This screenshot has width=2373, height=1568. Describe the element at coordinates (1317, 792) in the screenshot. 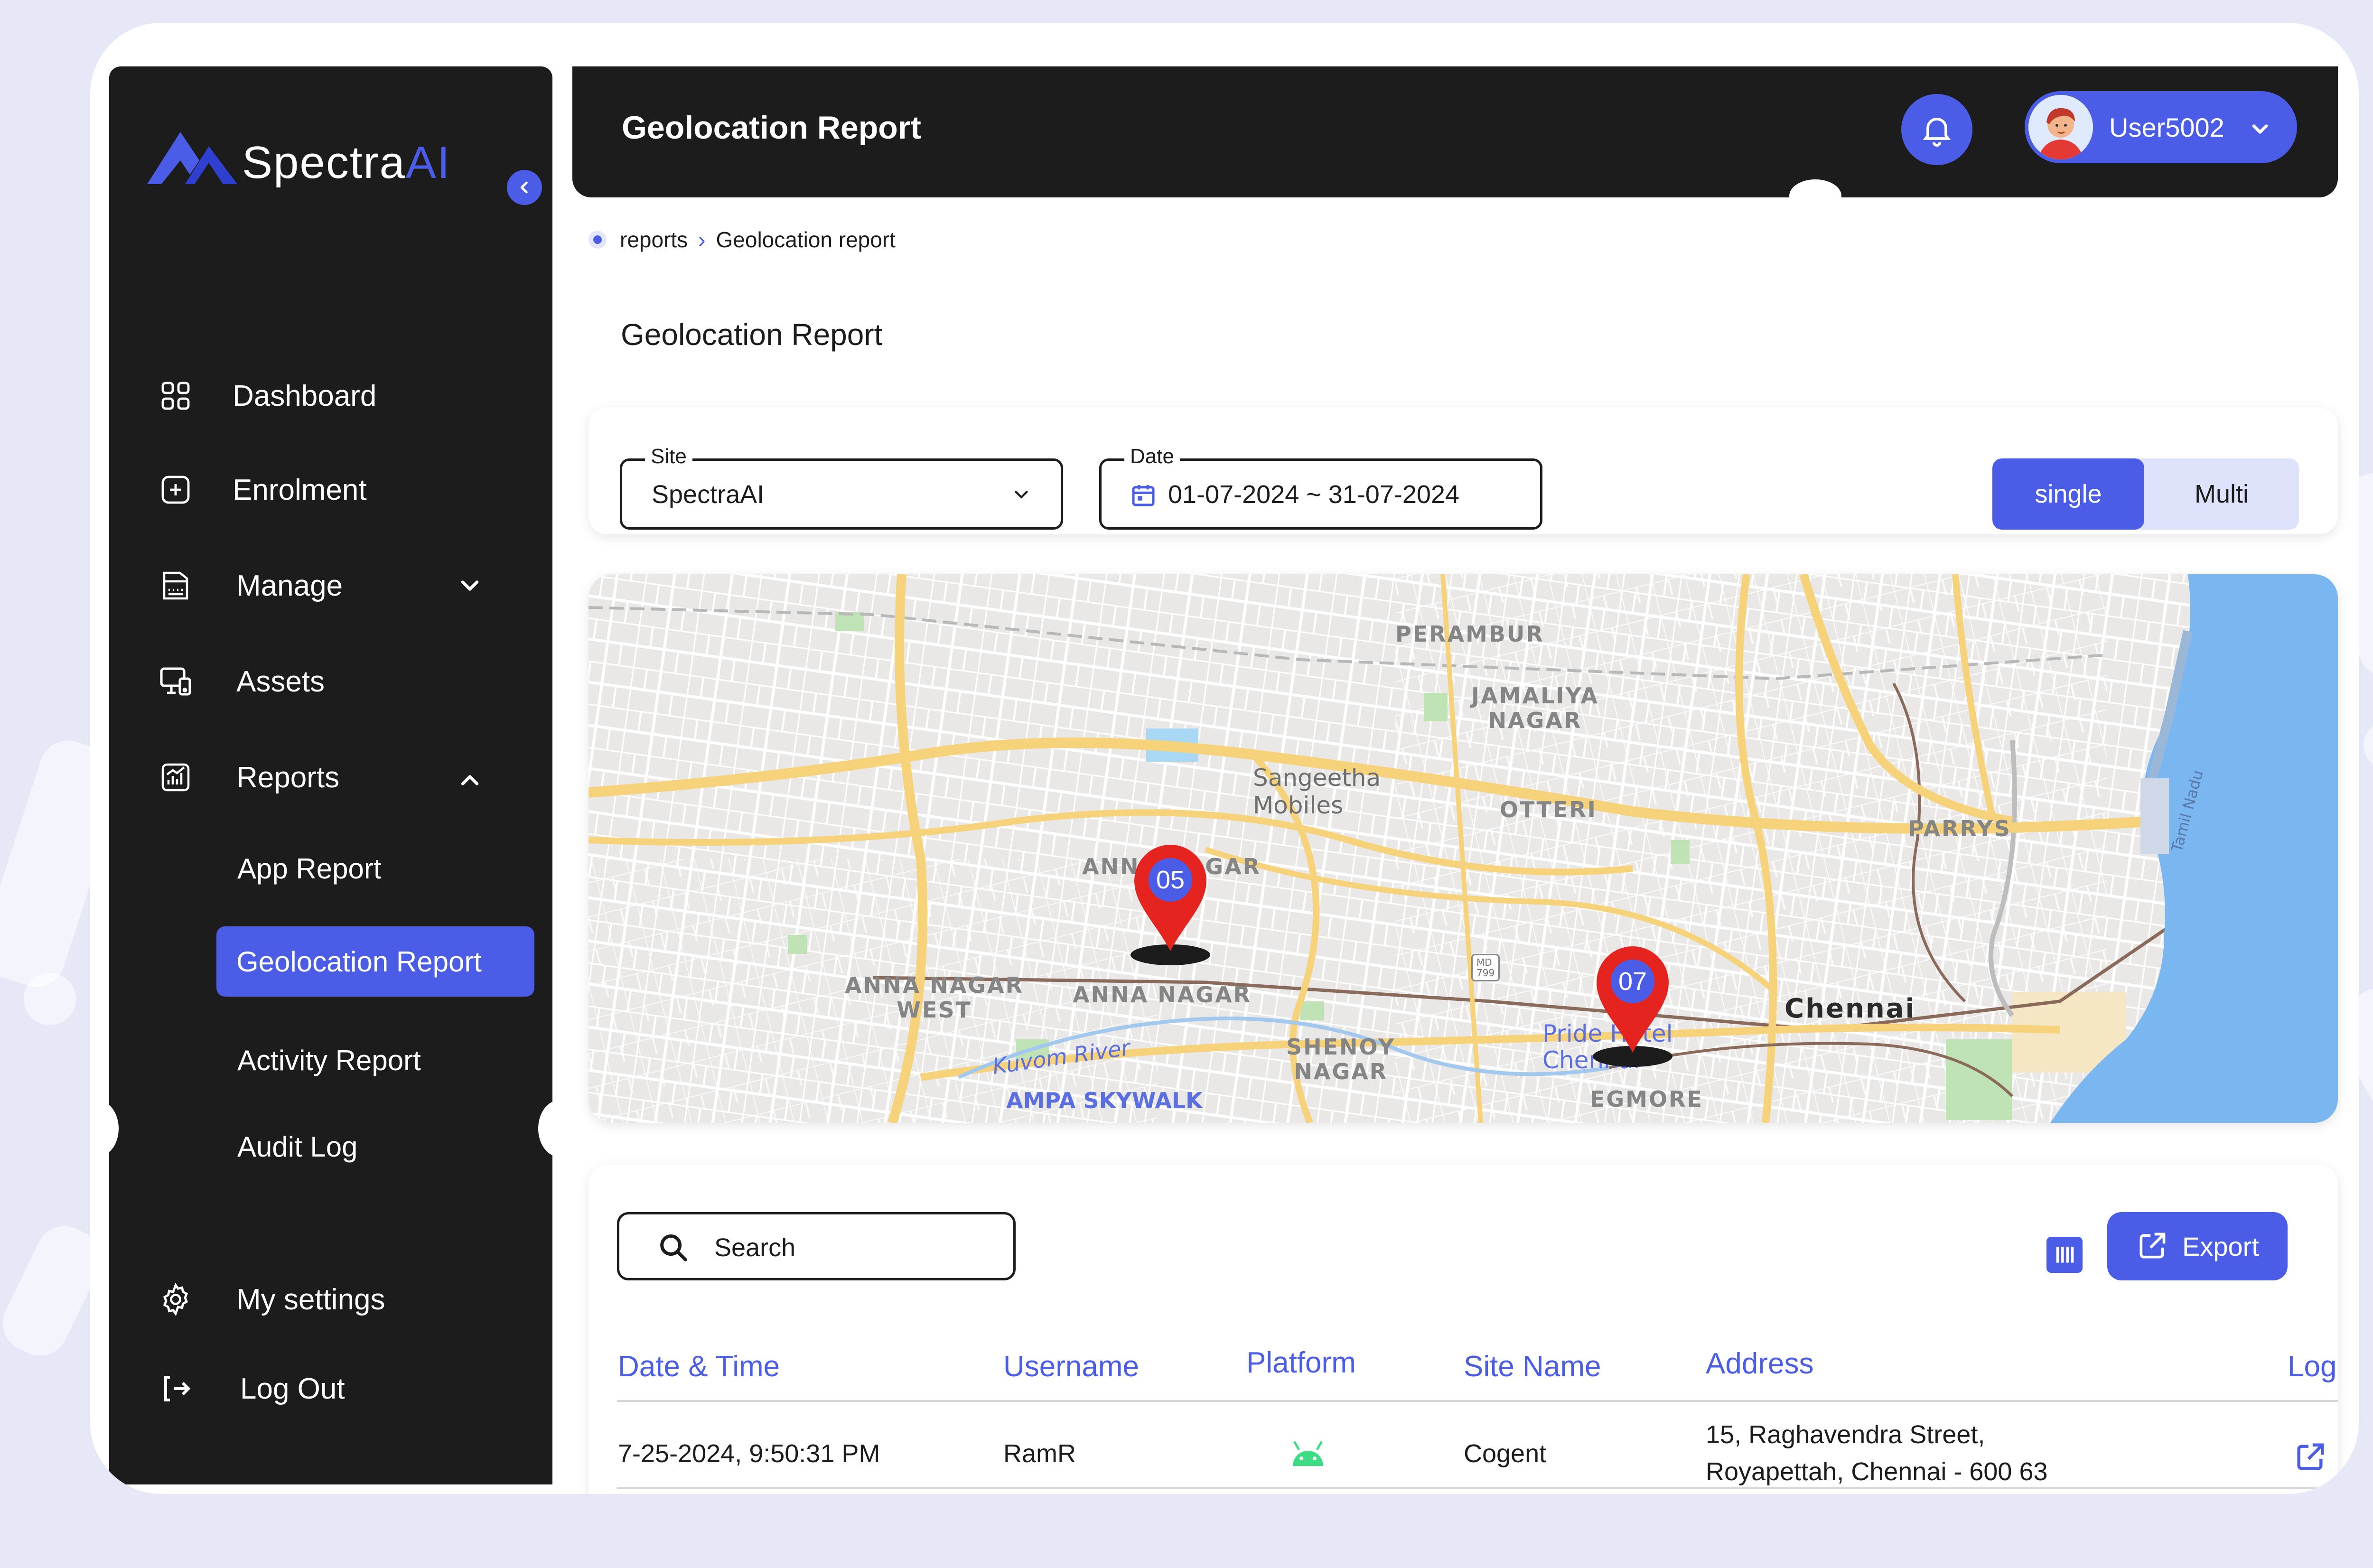

I see `map-poi-sangeetha: Sangeetha Mobiles` at that location.